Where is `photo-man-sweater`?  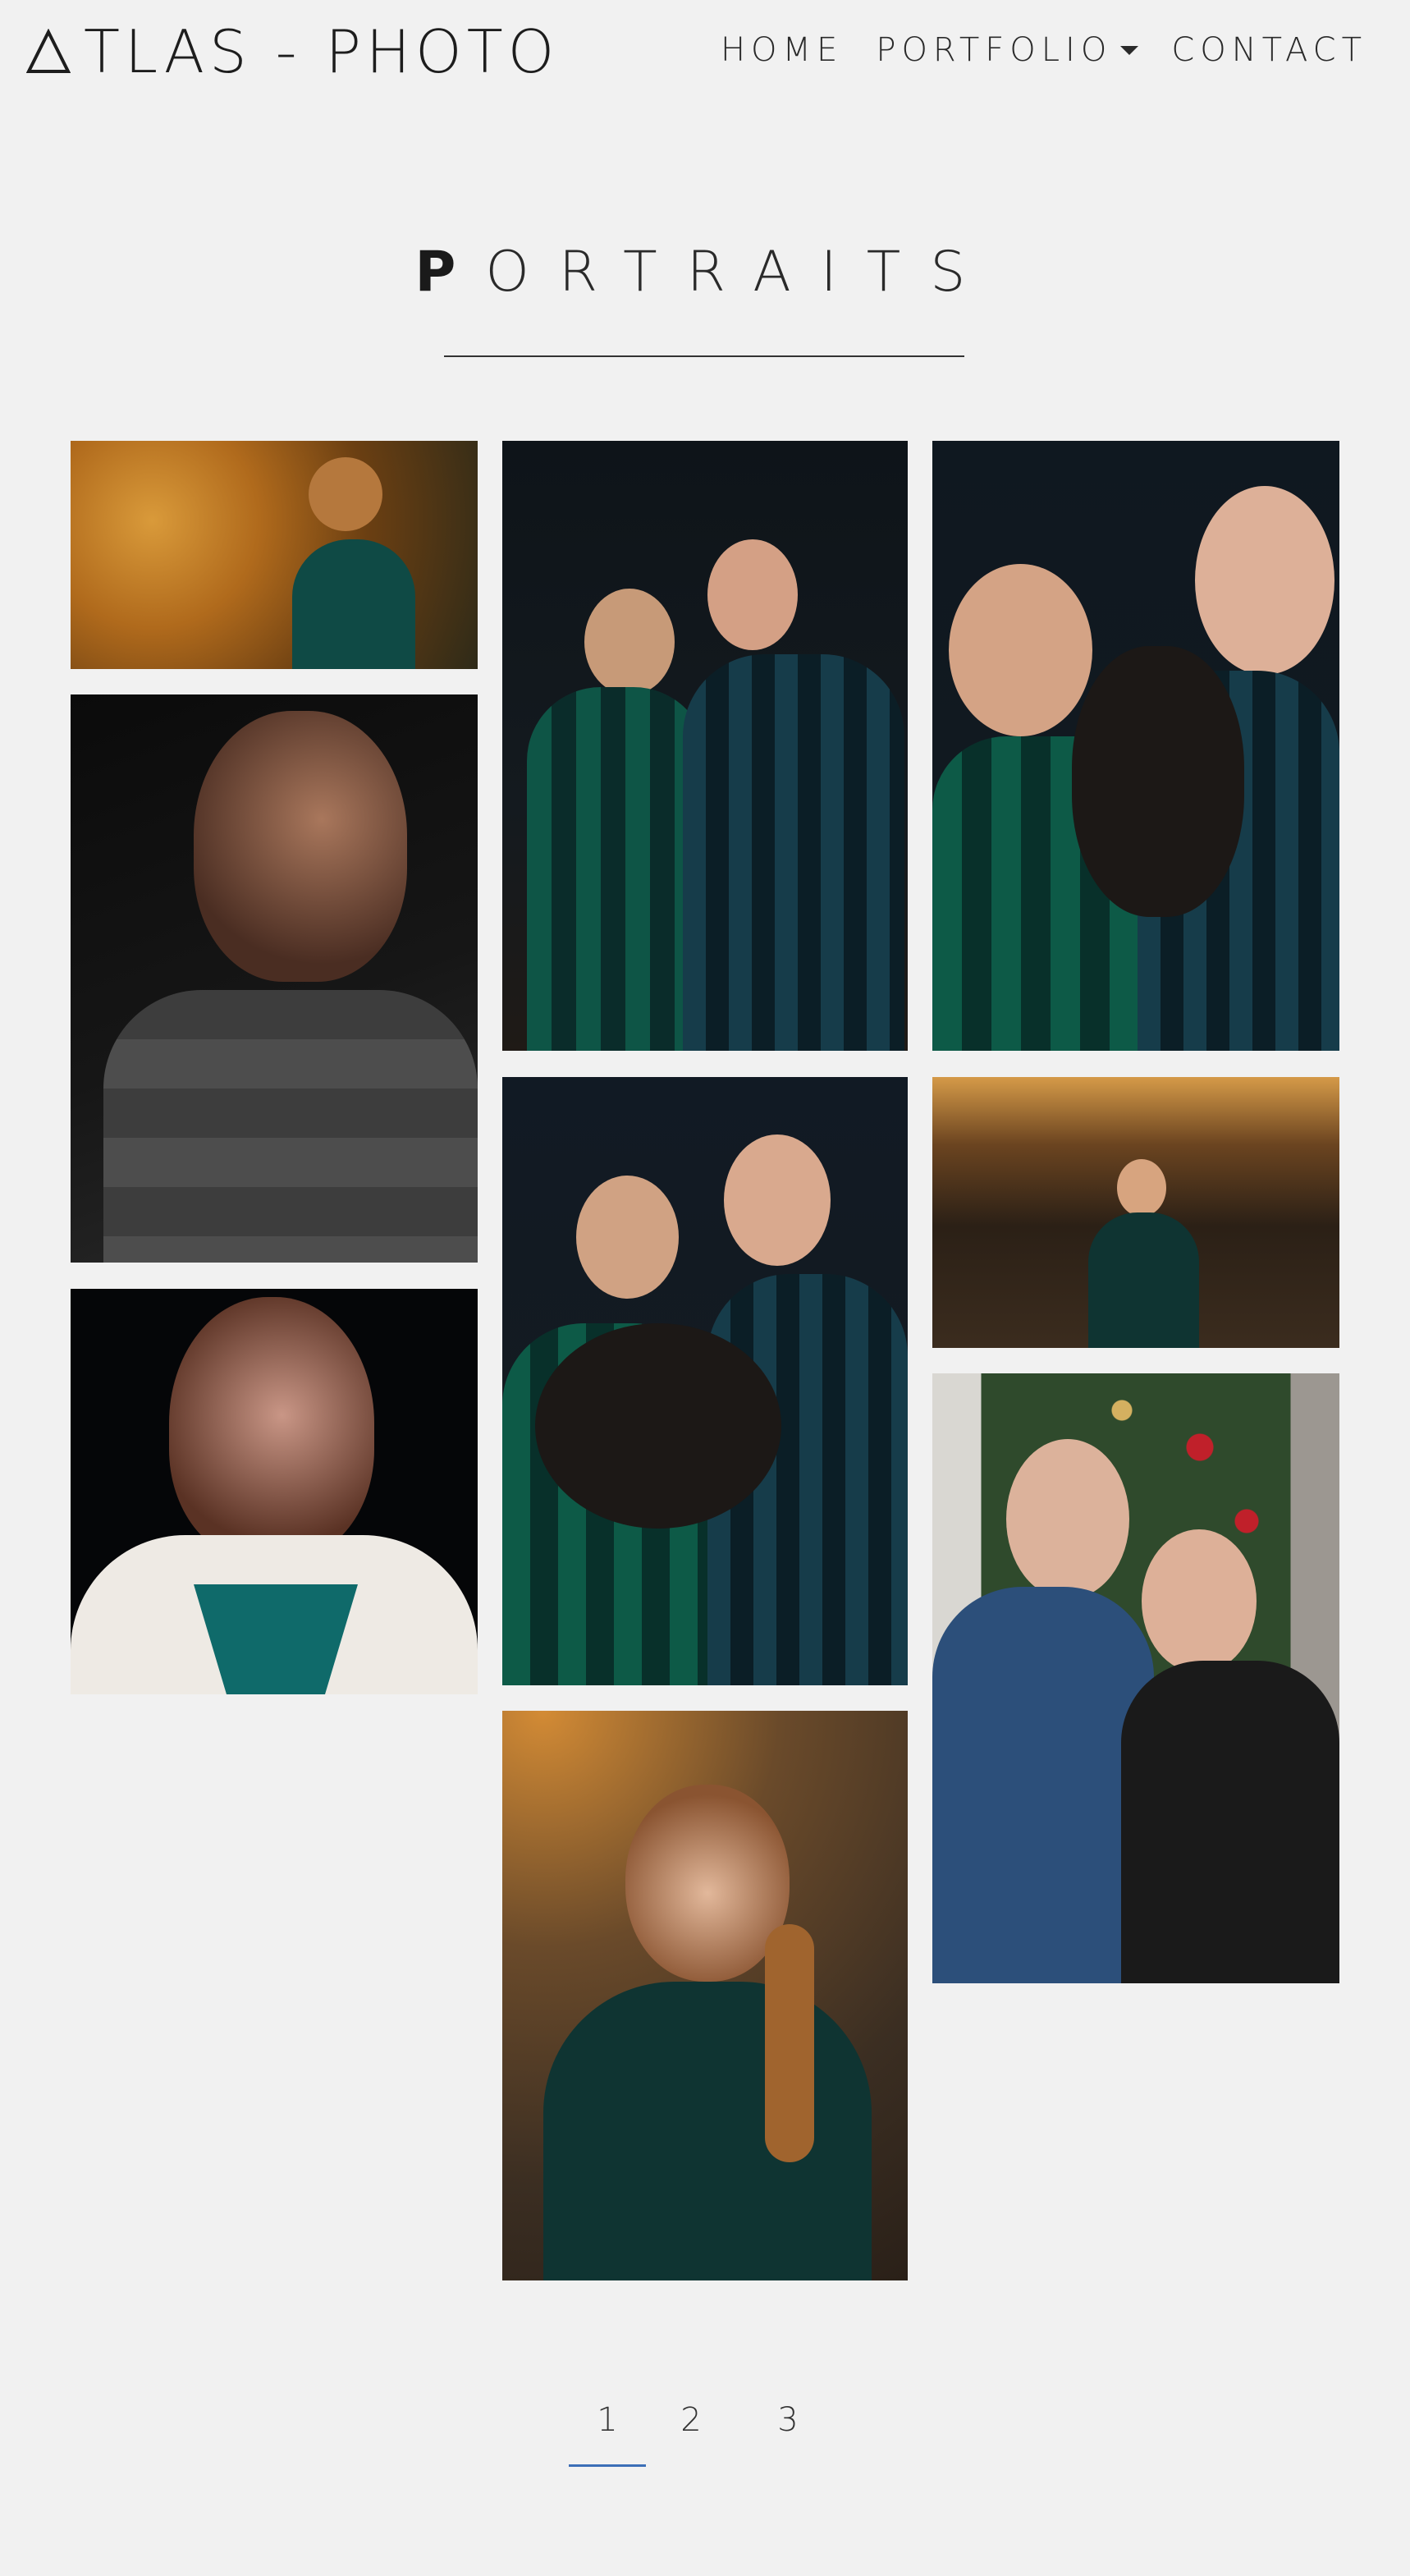
photo-man-sweater is located at coordinates (274, 979).